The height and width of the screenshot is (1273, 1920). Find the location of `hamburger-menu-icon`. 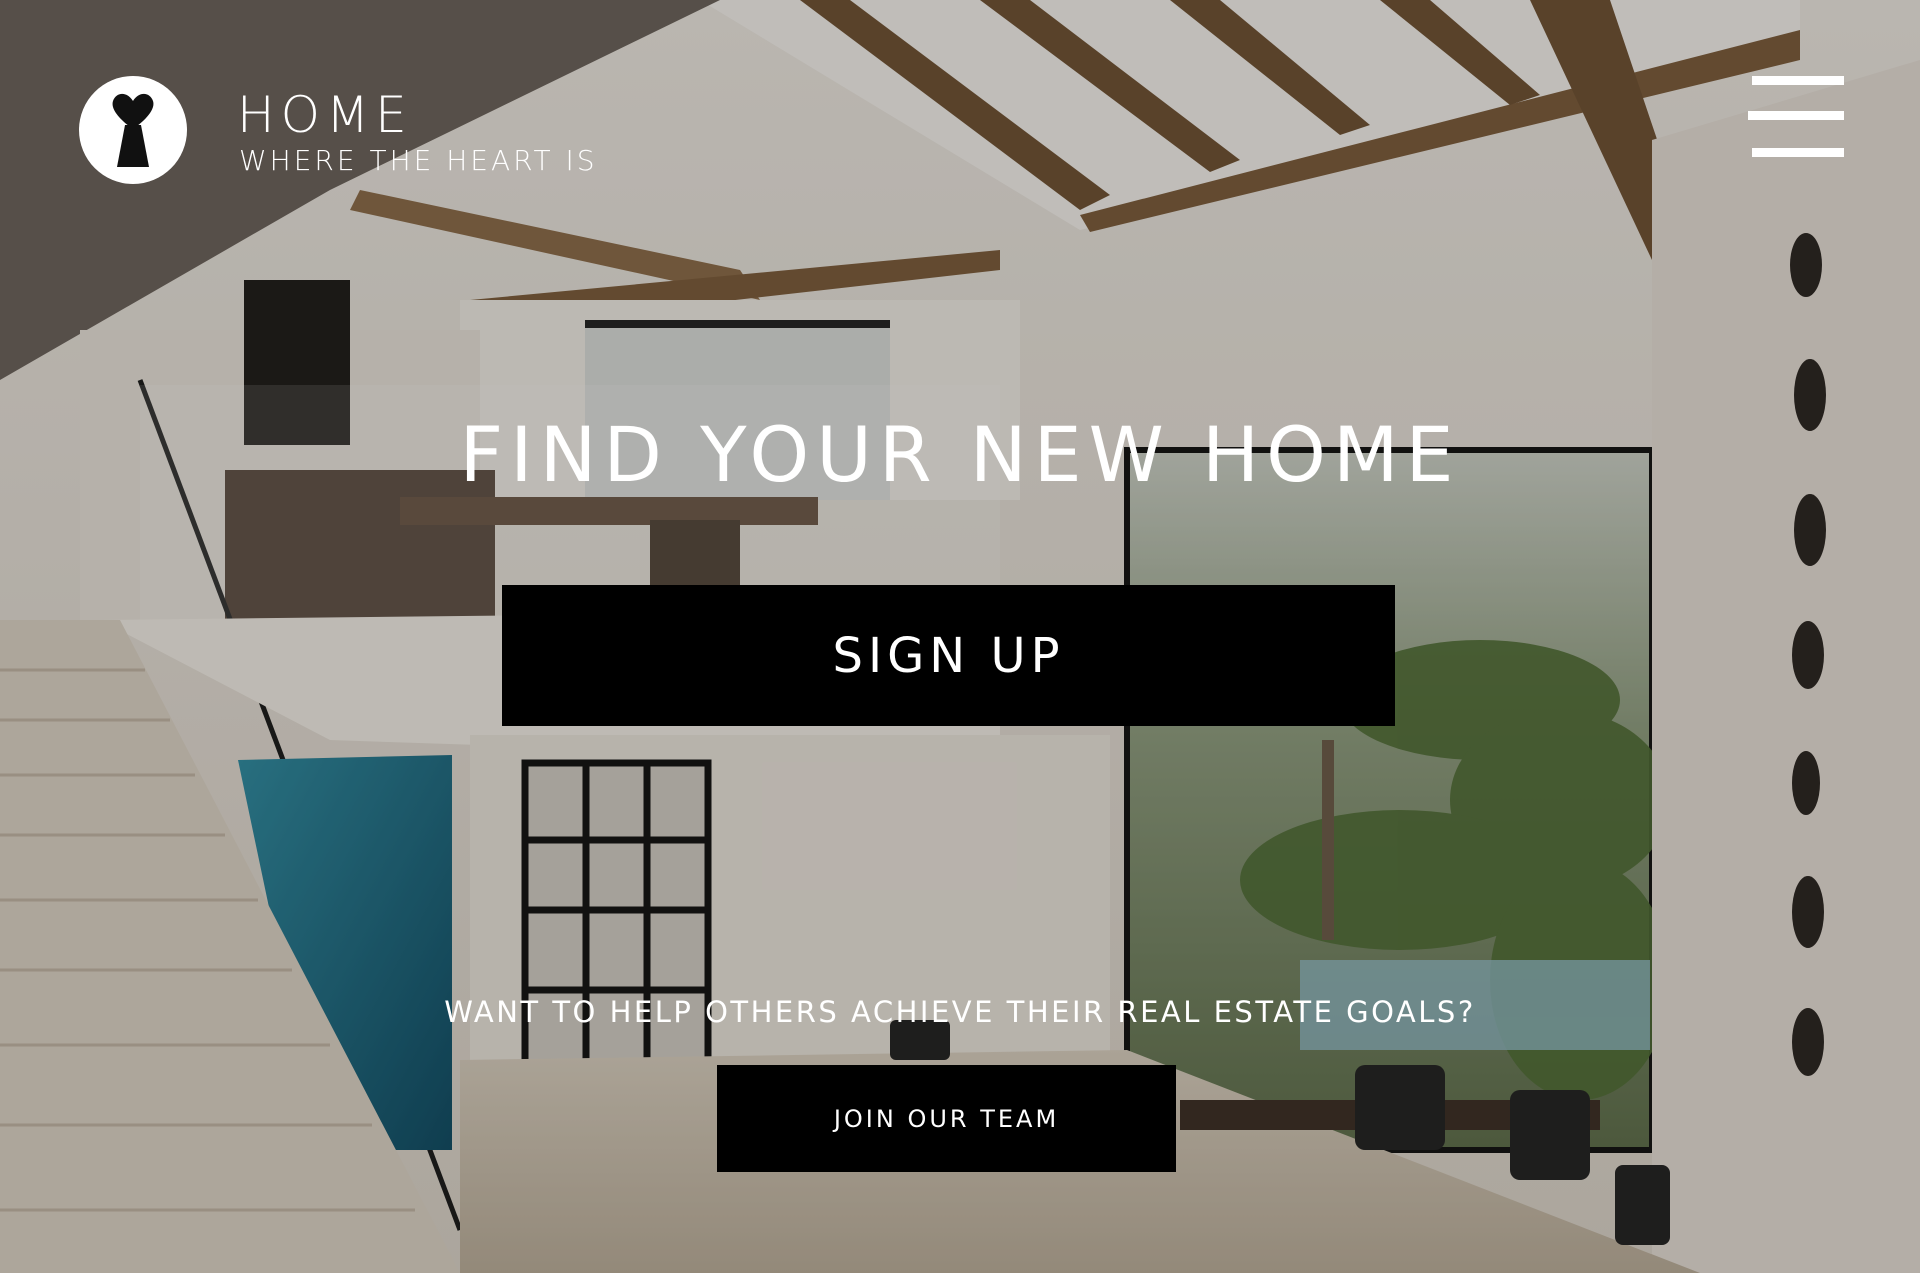

hamburger-menu-icon is located at coordinates (1796, 117).